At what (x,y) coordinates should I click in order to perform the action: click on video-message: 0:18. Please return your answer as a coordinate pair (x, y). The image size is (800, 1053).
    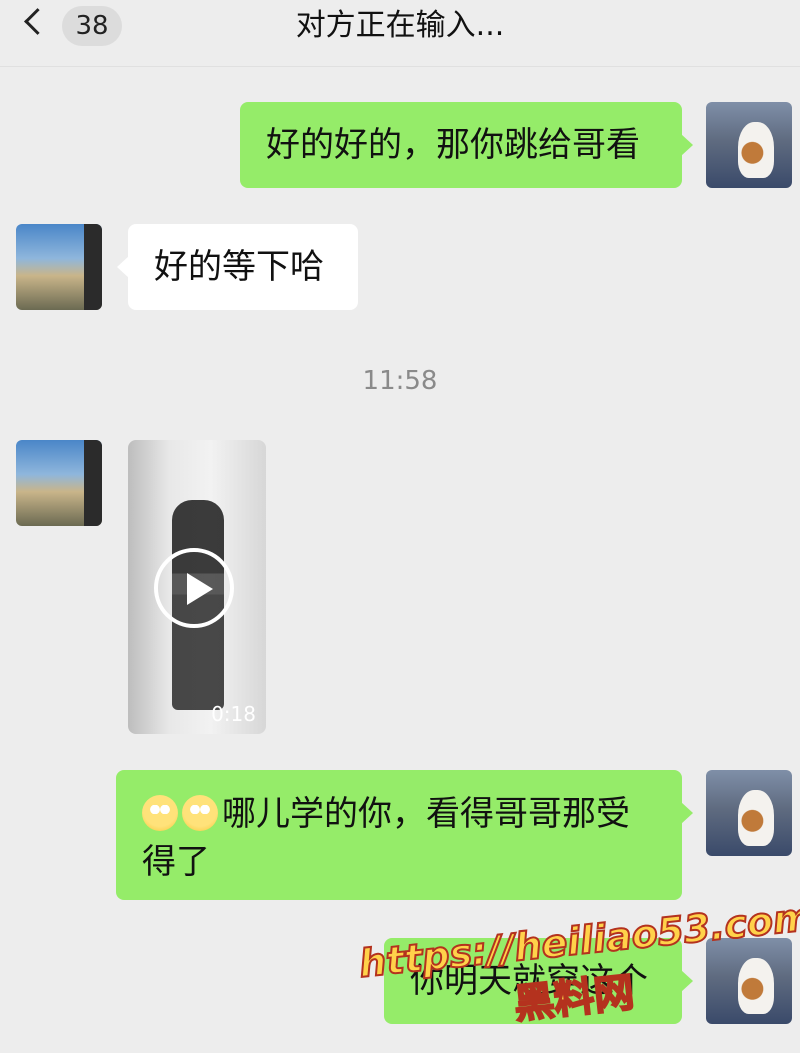
    Looking at the image, I should click on (197, 587).